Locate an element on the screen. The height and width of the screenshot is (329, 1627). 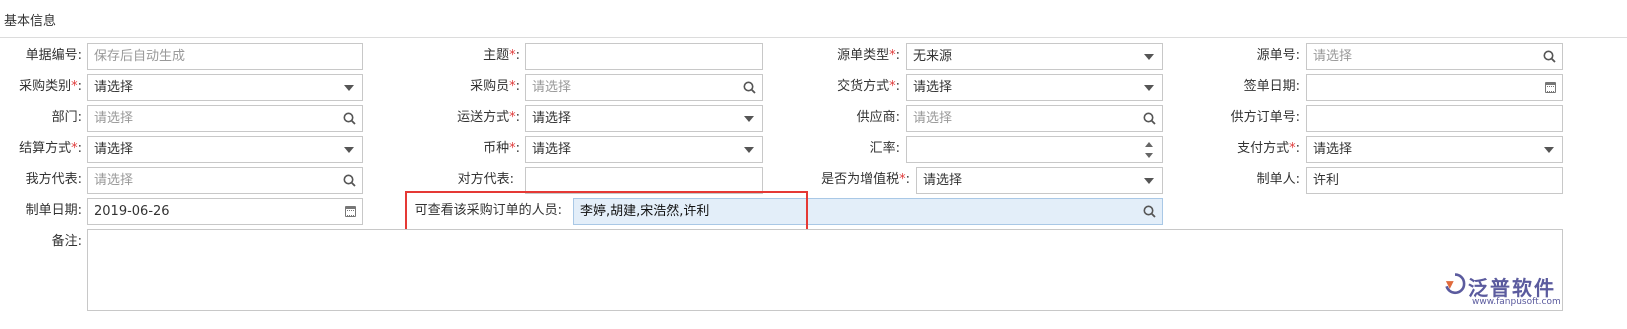
settlement-label: 结算方式*: is located at coordinates (50, 148).